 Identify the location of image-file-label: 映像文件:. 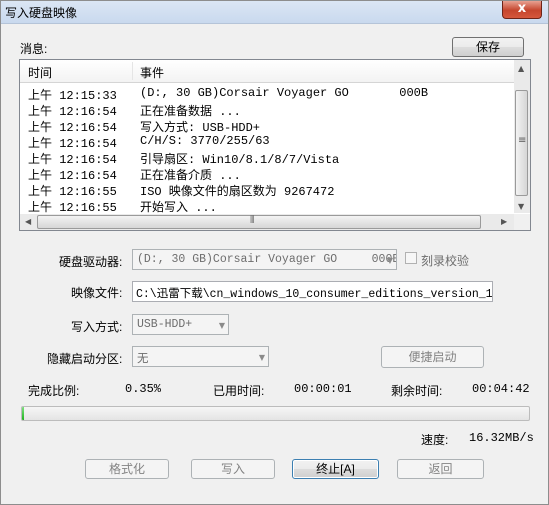
(97, 293).